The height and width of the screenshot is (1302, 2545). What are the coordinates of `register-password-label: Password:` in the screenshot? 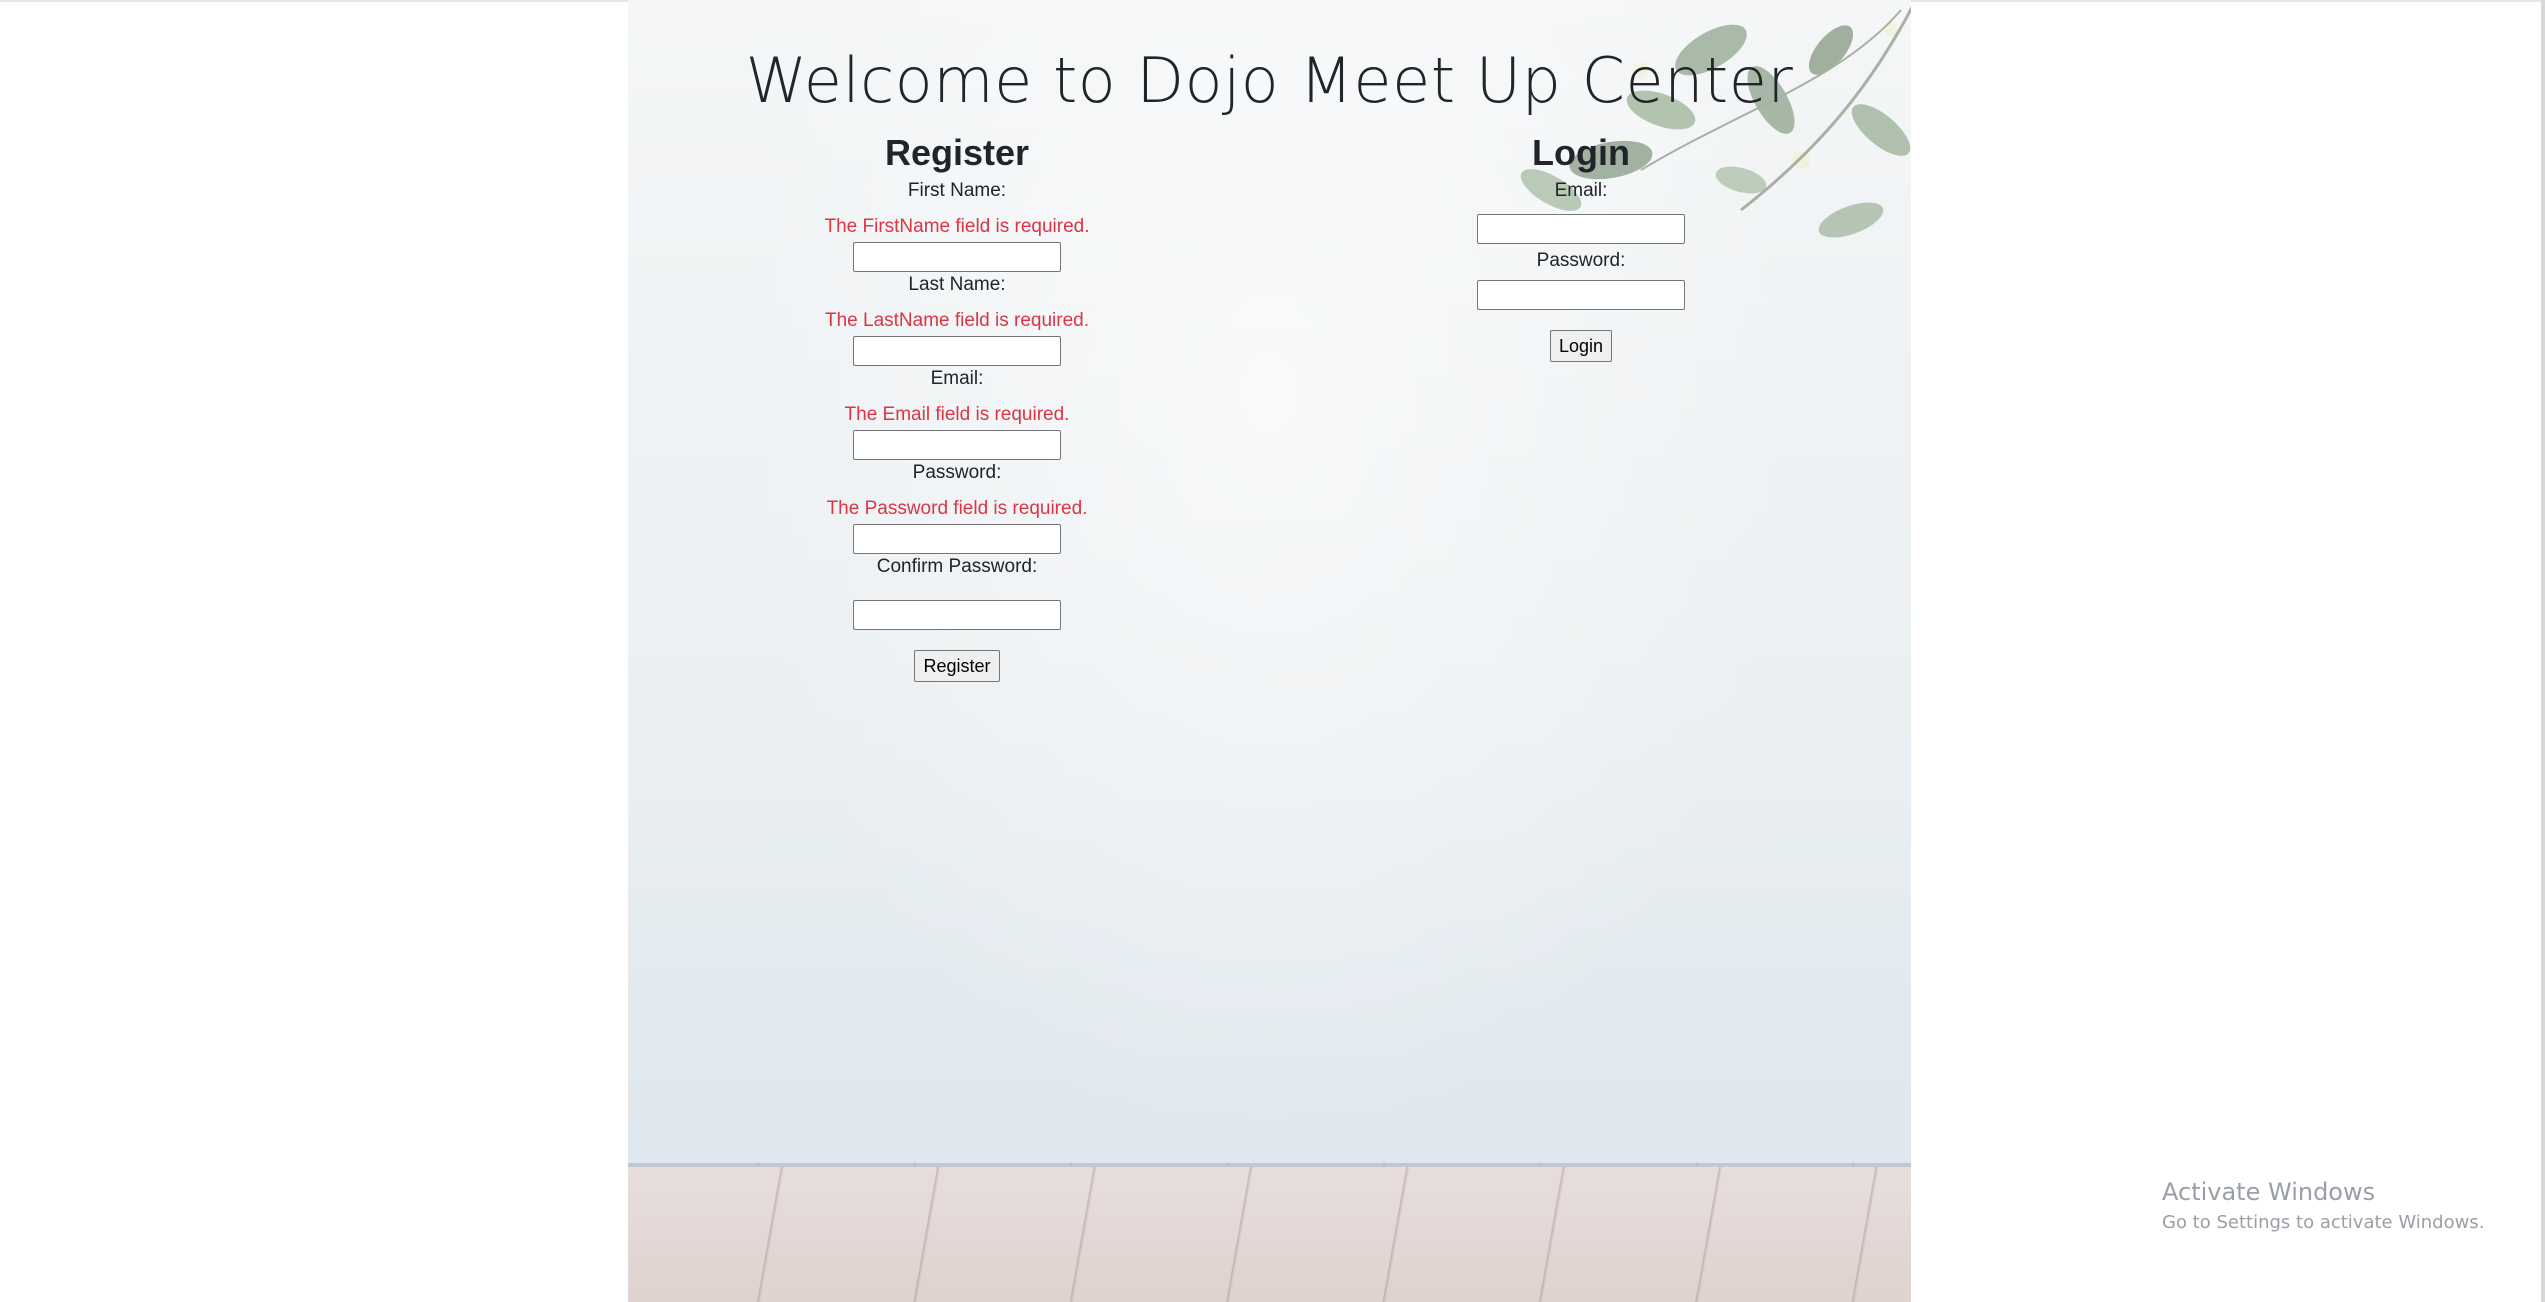 It's located at (957, 472).